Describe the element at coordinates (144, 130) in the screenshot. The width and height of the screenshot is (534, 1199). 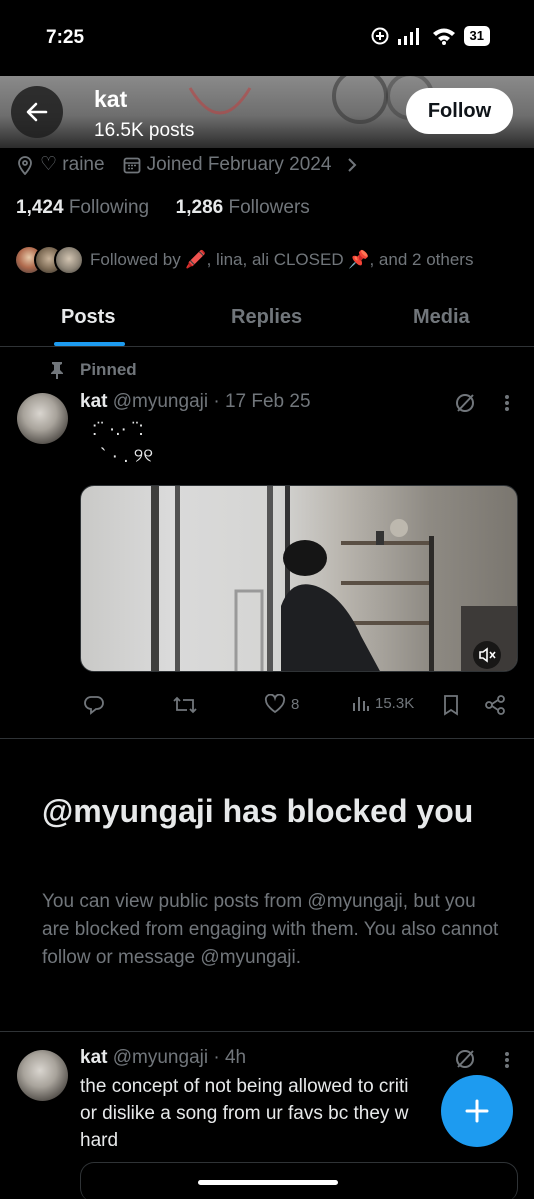
I see `header-post-count: 16.5K posts` at that location.